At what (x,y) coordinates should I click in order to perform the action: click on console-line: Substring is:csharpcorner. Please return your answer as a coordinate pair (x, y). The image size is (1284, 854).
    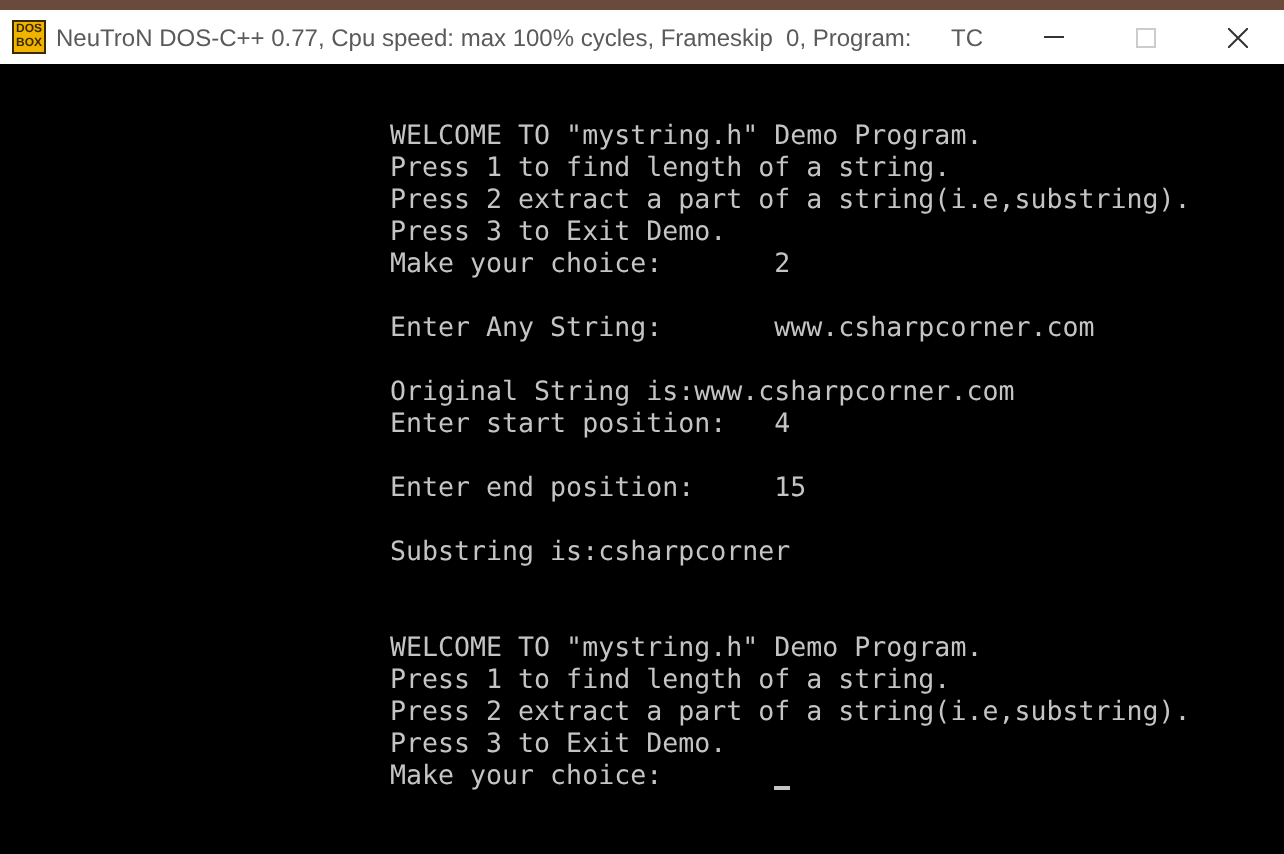
    Looking at the image, I should click on (590, 554).